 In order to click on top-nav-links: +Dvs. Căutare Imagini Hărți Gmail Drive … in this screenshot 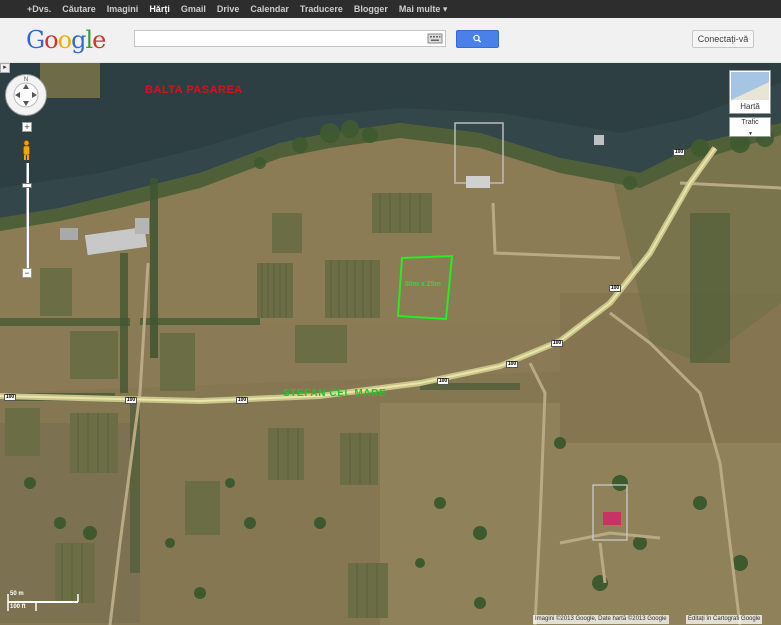, I will do `click(229, 9)`.